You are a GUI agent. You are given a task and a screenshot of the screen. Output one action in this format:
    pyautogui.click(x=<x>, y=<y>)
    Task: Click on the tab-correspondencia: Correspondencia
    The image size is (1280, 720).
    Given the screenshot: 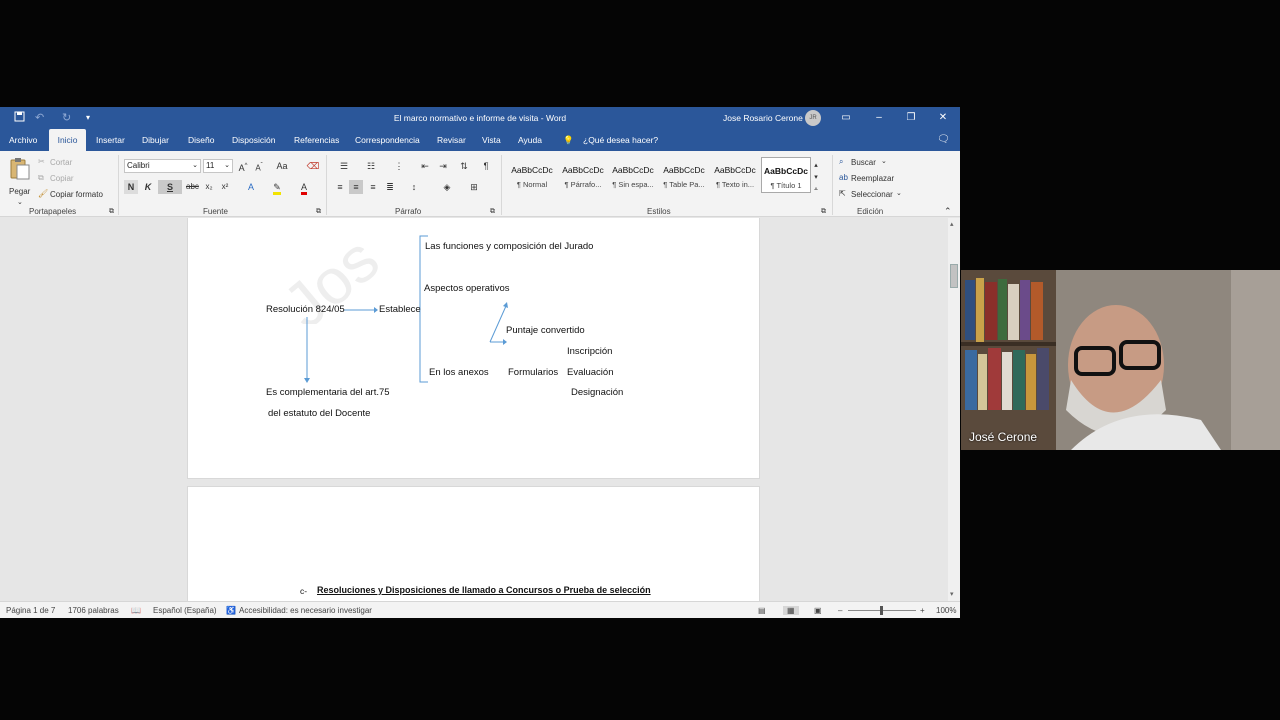 What is the action you would take?
    pyautogui.click(x=387, y=140)
    